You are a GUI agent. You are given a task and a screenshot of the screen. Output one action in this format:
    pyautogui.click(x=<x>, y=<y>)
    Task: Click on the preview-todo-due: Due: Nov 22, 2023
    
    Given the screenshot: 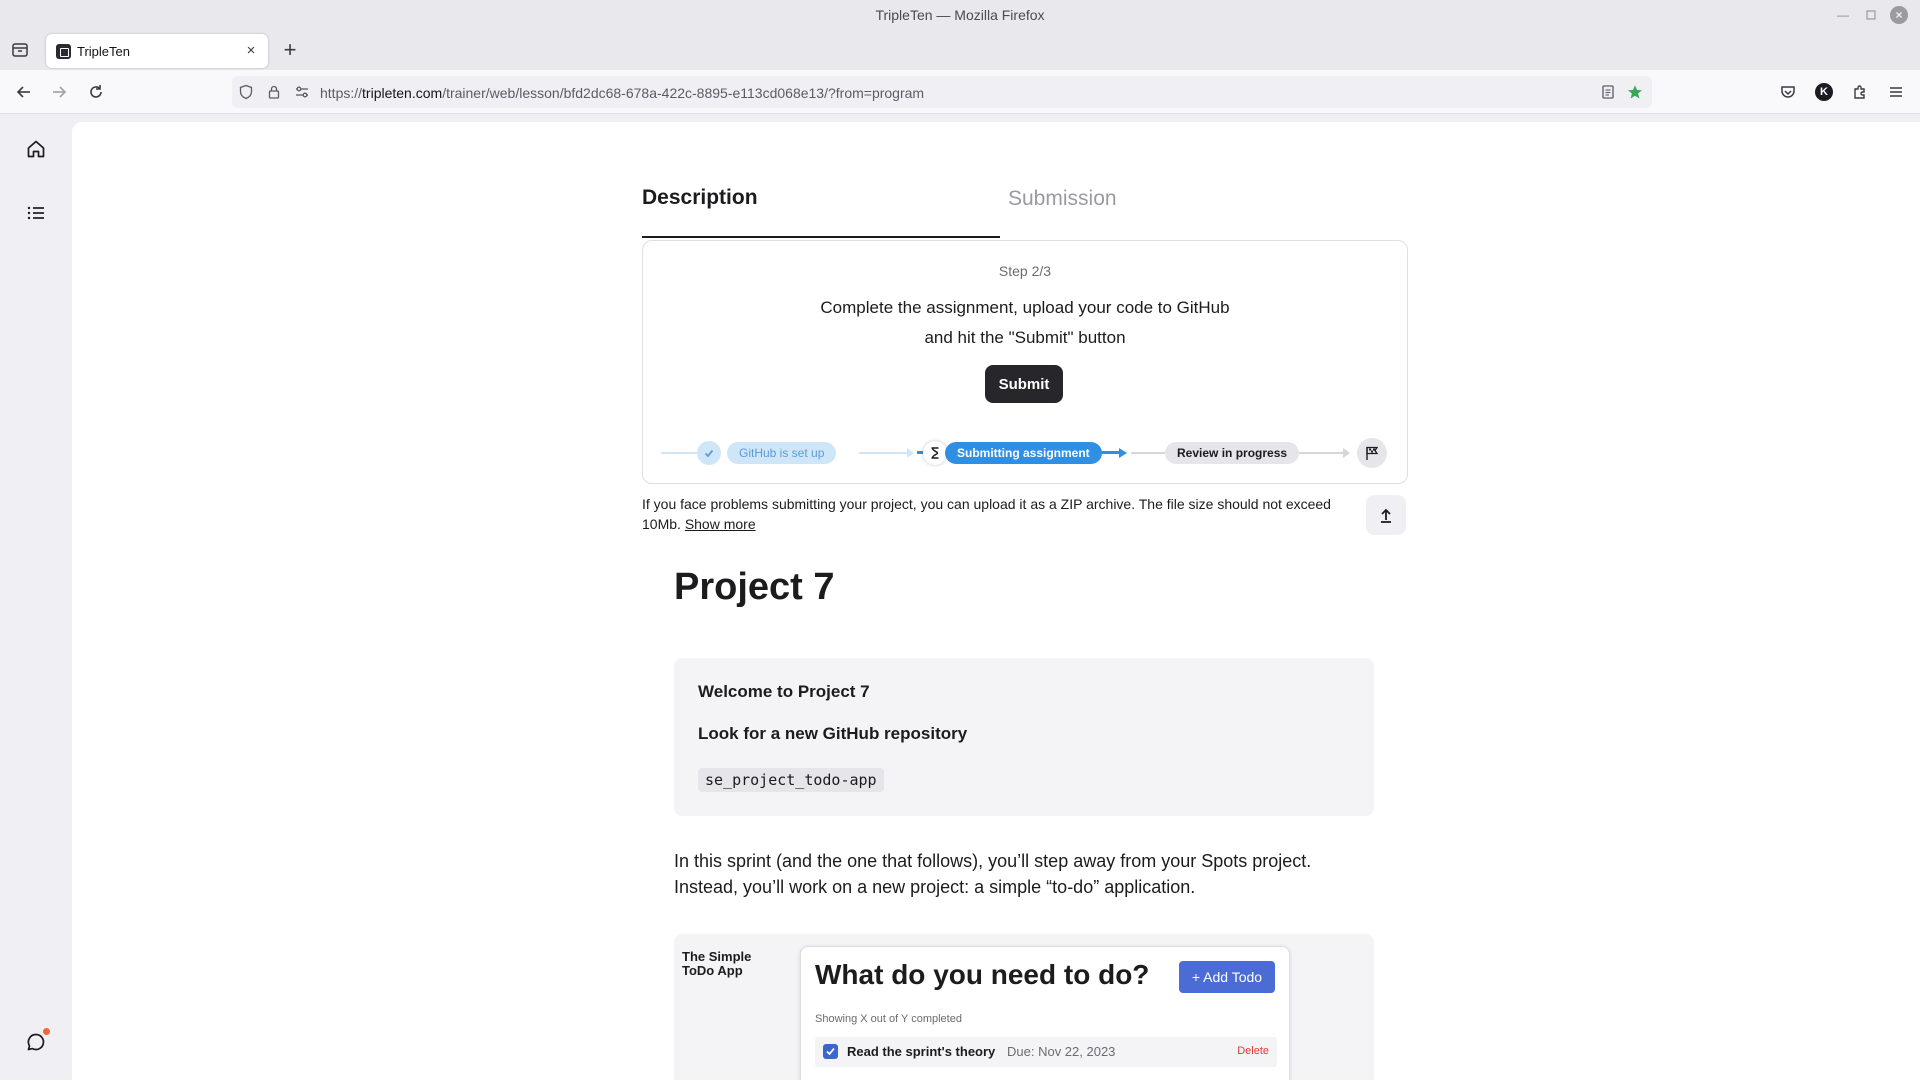 What is the action you would take?
    pyautogui.click(x=1061, y=1051)
    